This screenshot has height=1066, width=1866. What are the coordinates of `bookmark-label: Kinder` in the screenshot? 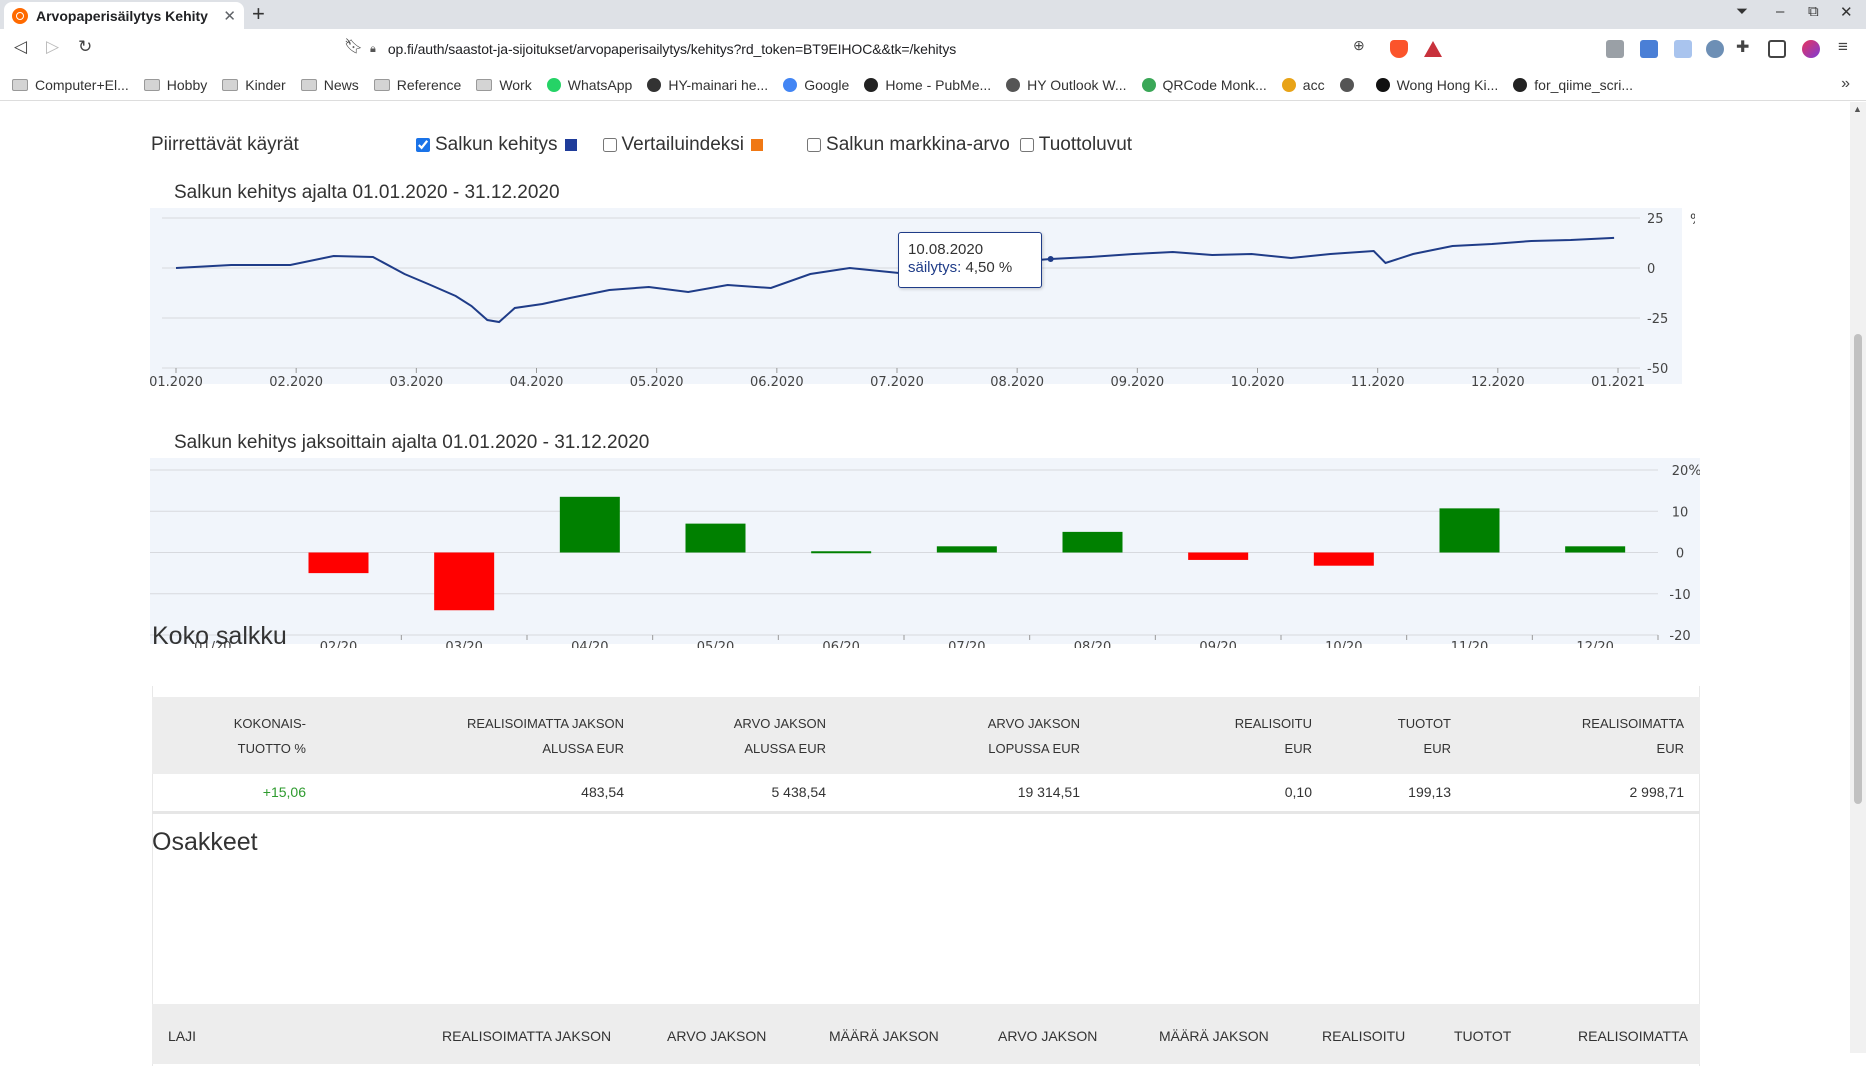 It's located at (265, 84).